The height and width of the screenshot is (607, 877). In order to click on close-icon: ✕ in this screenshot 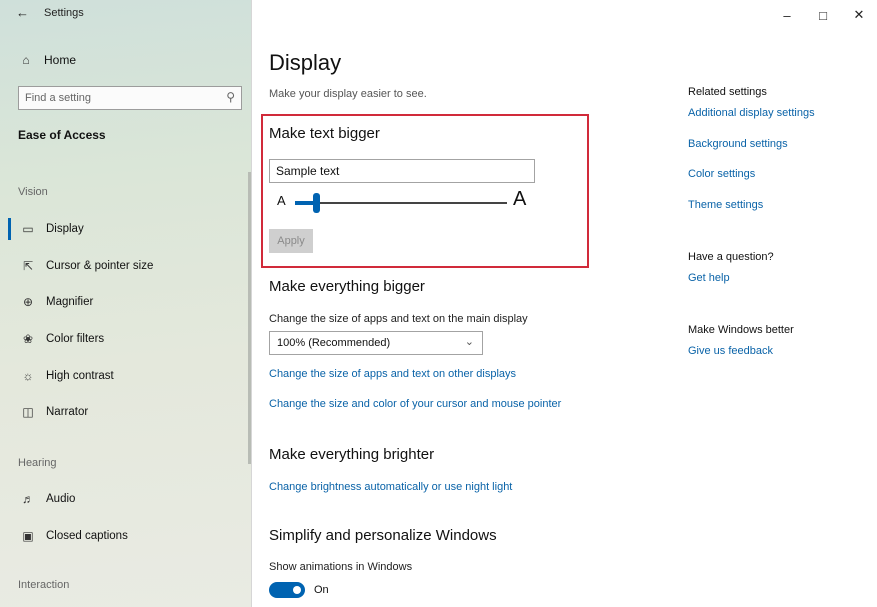, I will do `click(859, 15)`.